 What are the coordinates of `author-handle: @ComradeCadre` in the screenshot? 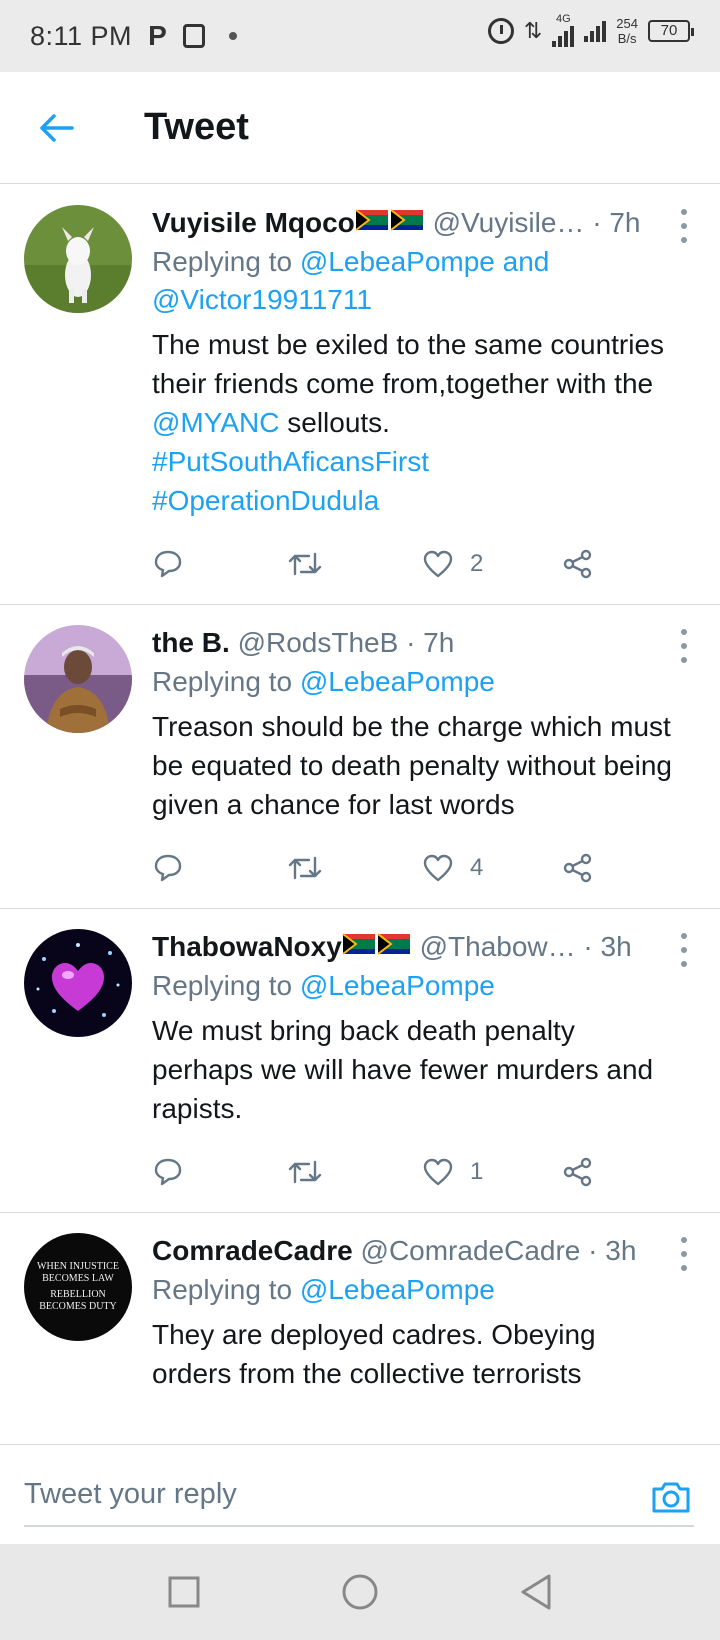 It's located at (471, 1250).